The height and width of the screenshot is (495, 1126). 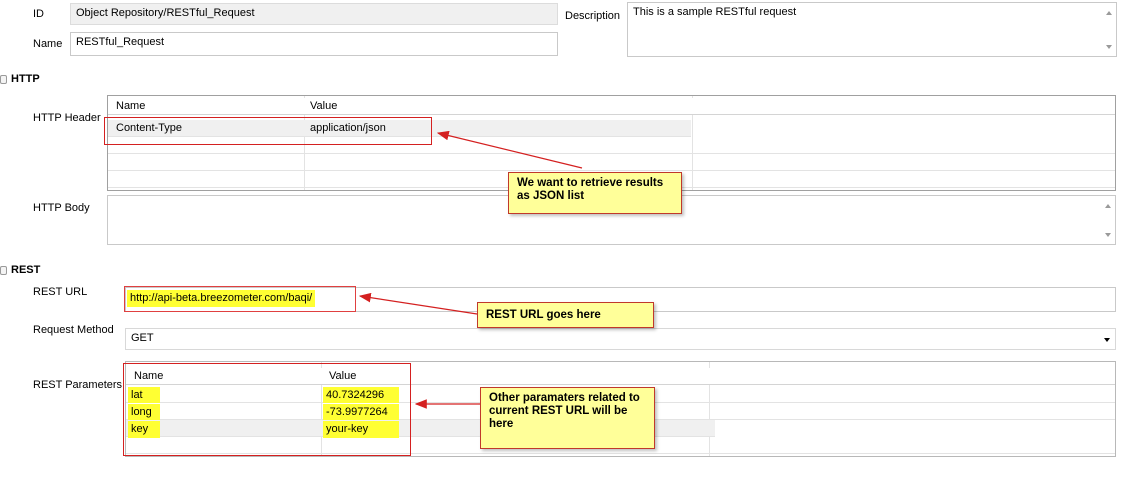 What do you see at coordinates (590, 189) in the screenshot?
I see `json-list-note-text: We want to retrieve results as JSON list` at bounding box center [590, 189].